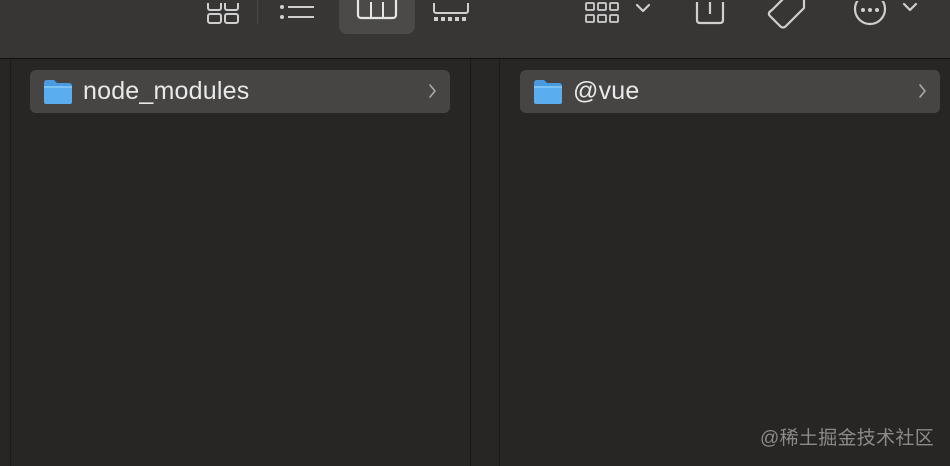 Image resolution: width=950 pixels, height=466 pixels. Describe the element at coordinates (618, 12) in the screenshot. I see `group-icon` at that location.